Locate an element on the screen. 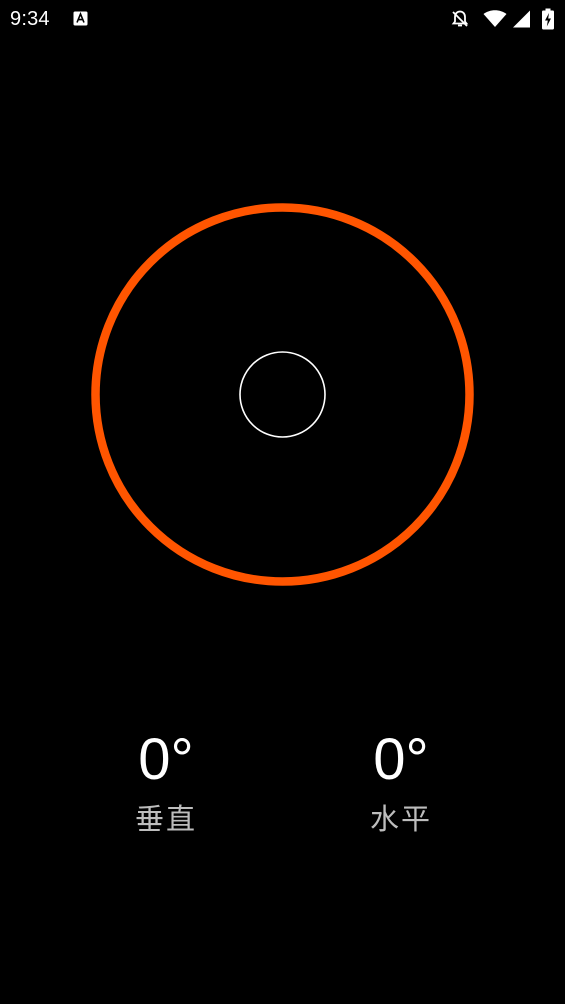 The height and width of the screenshot is (1004, 565). battery-charging-icon is located at coordinates (548, 19).